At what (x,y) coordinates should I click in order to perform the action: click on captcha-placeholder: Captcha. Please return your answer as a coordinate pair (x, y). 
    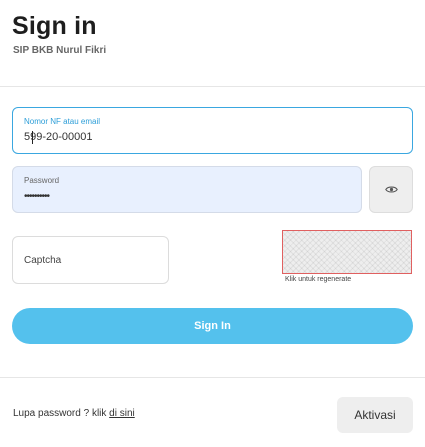
    Looking at the image, I should click on (43, 260).